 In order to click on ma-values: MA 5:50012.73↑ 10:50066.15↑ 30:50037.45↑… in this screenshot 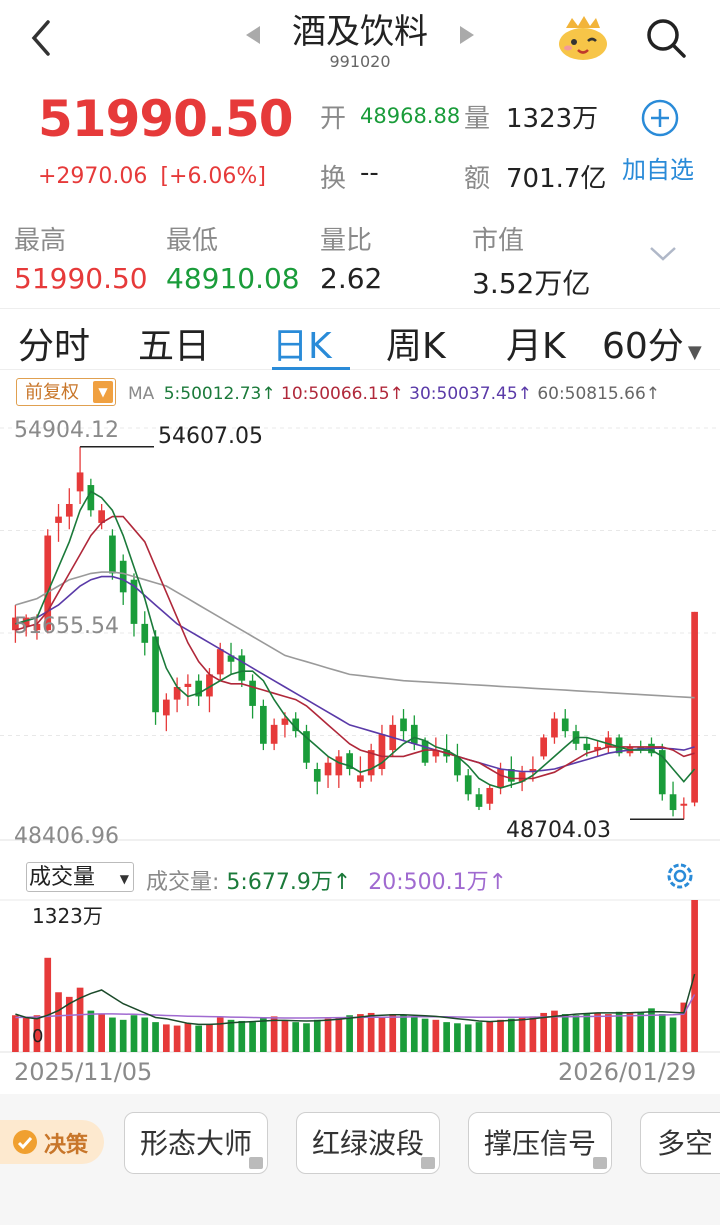, I will do `click(394, 394)`.